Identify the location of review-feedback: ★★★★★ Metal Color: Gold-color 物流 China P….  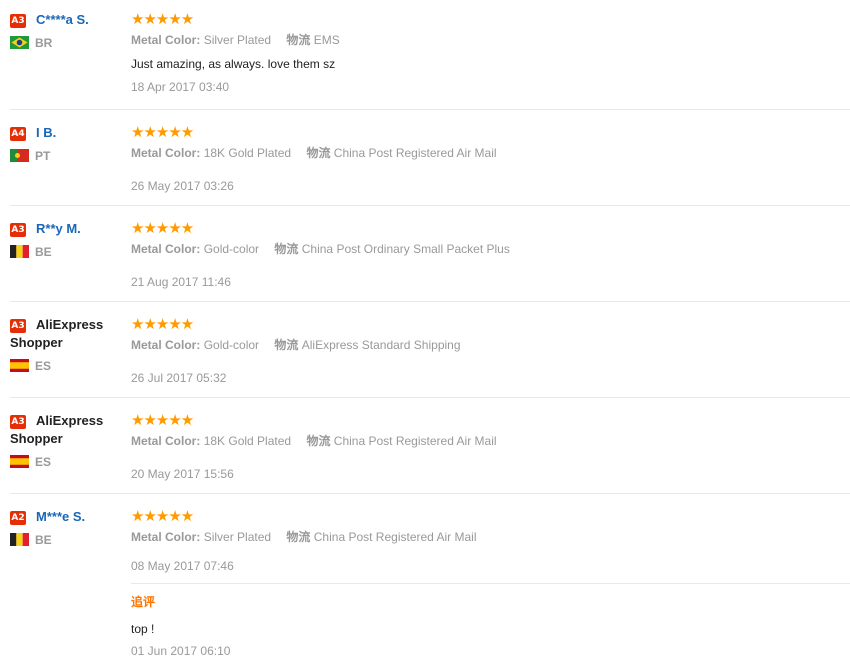
(490, 238).